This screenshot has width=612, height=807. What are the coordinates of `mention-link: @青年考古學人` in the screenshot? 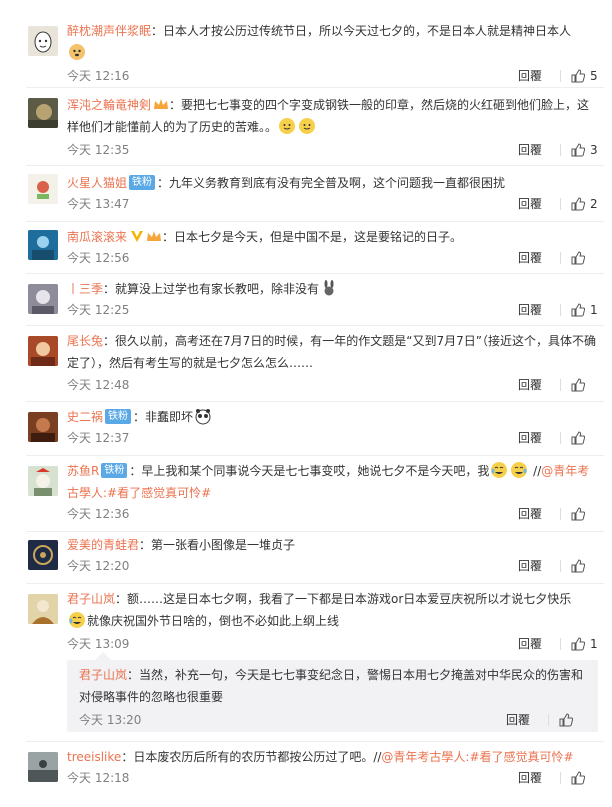 It's located at (423, 757).